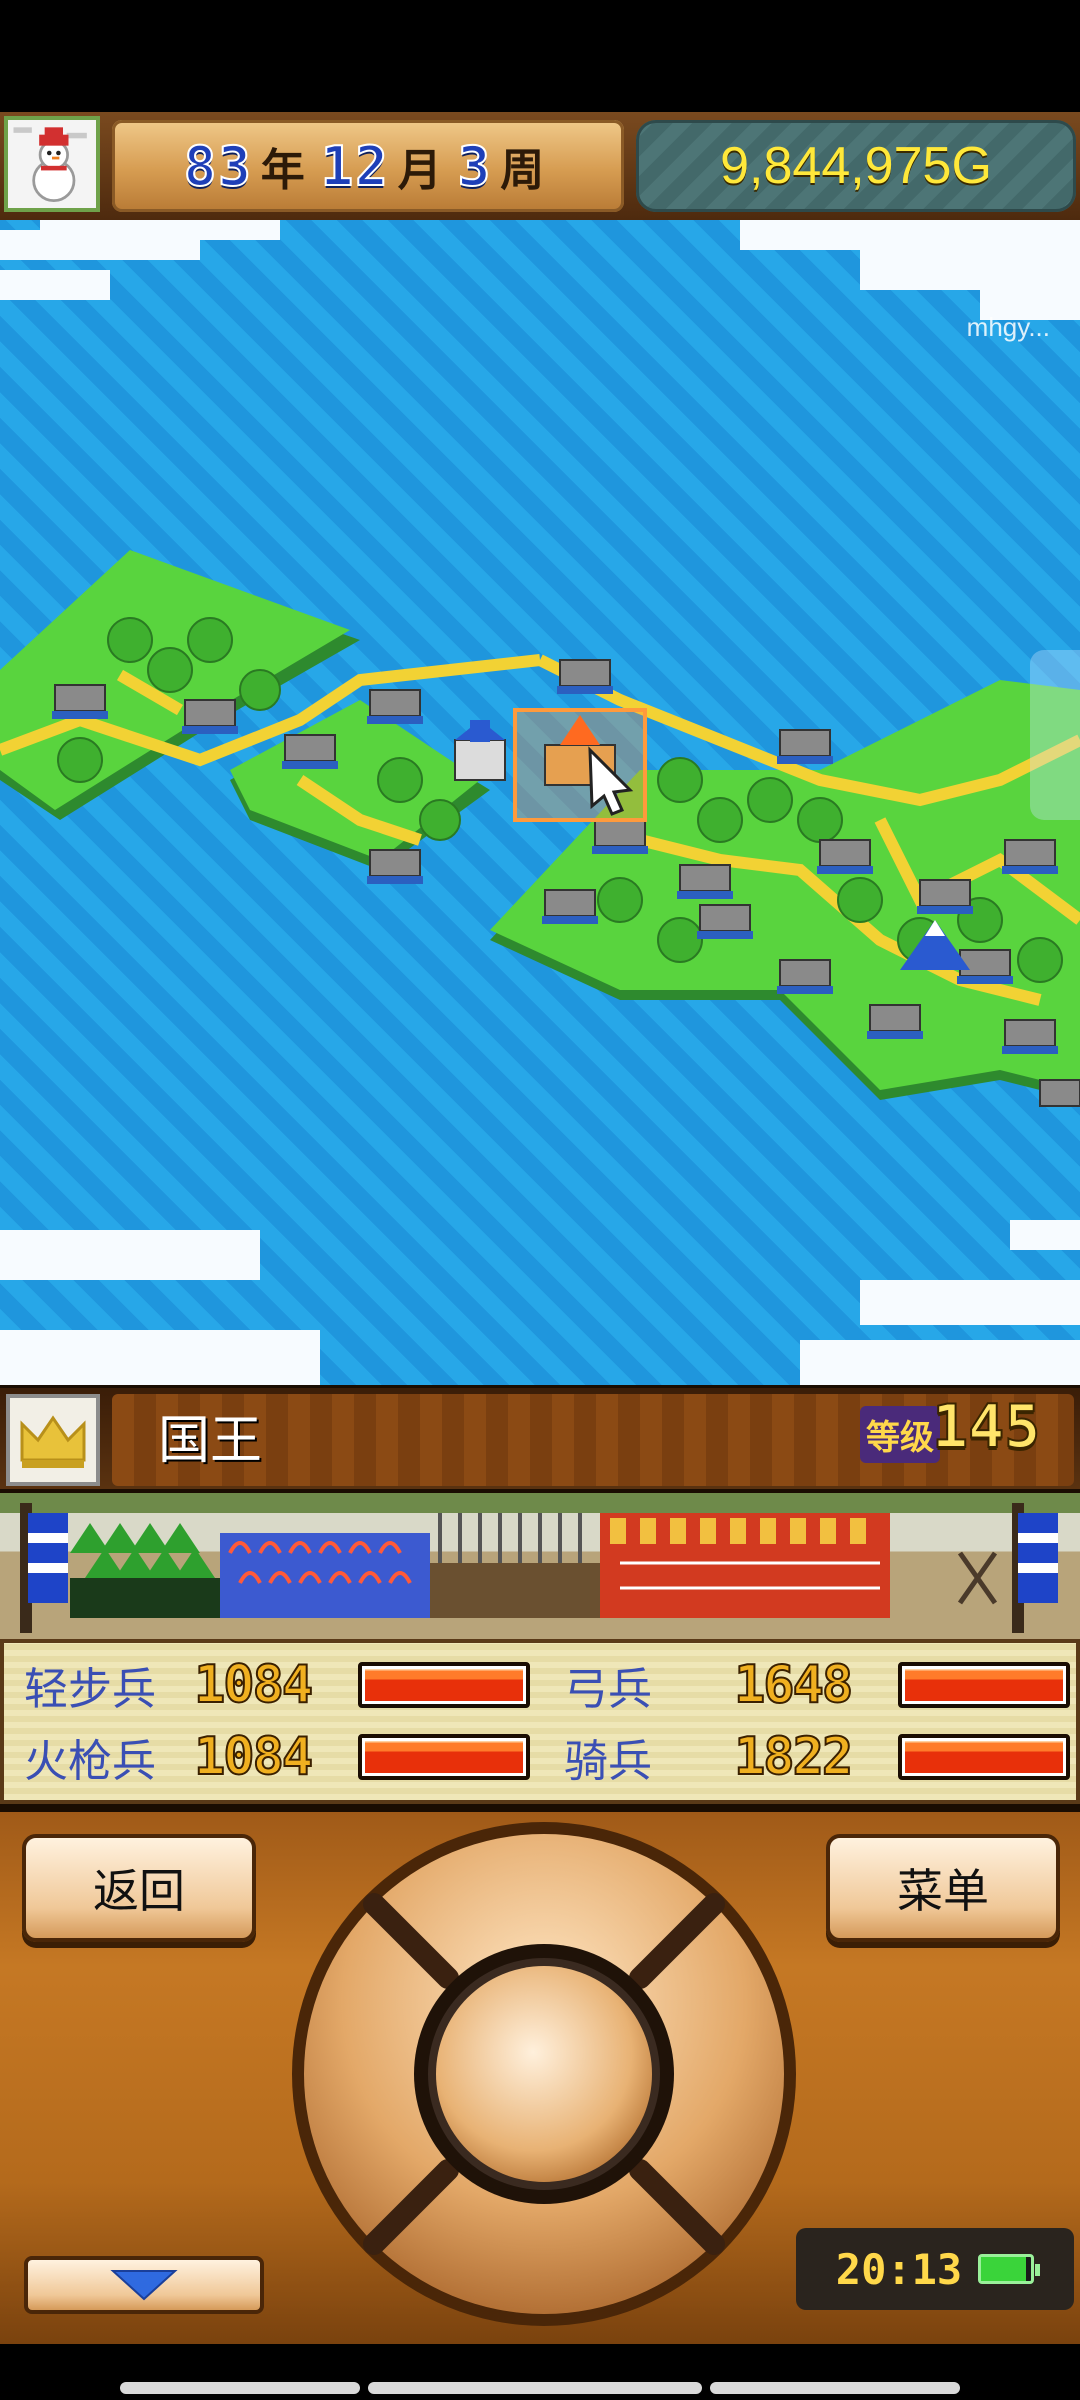  I want to click on nav-segment-left, so click(240, 2388).